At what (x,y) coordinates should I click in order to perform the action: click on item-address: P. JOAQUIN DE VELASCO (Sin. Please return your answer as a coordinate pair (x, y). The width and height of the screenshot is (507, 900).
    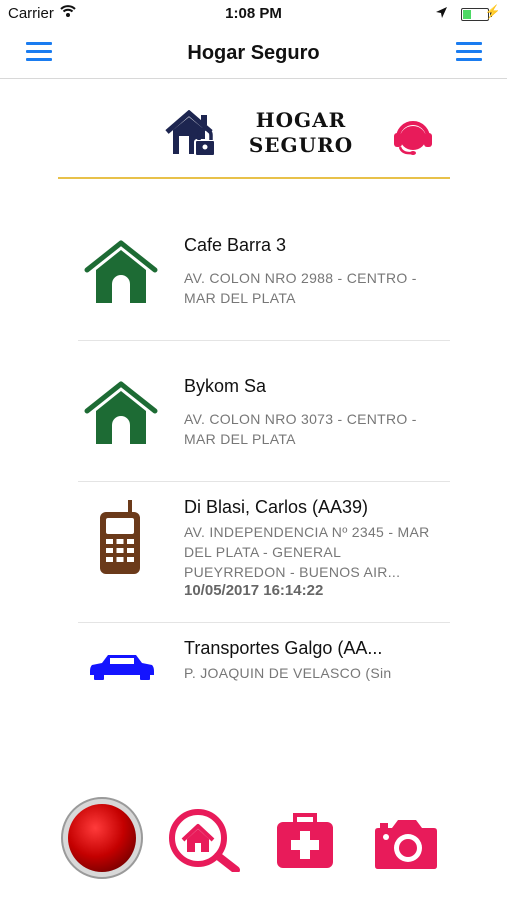
    Looking at the image, I should click on (288, 673).